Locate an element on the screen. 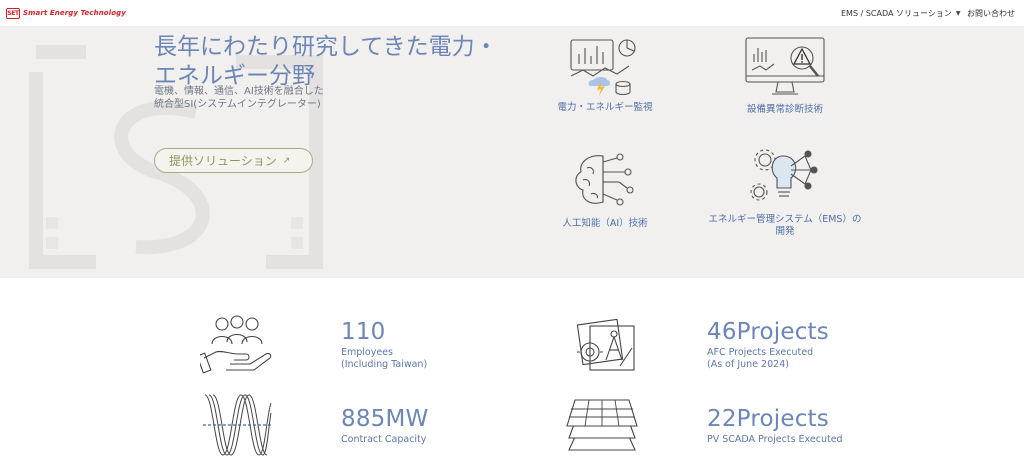 This screenshot has height=457, width=1024. caret-down-icon: ▼ is located at coordinates (958, 13).